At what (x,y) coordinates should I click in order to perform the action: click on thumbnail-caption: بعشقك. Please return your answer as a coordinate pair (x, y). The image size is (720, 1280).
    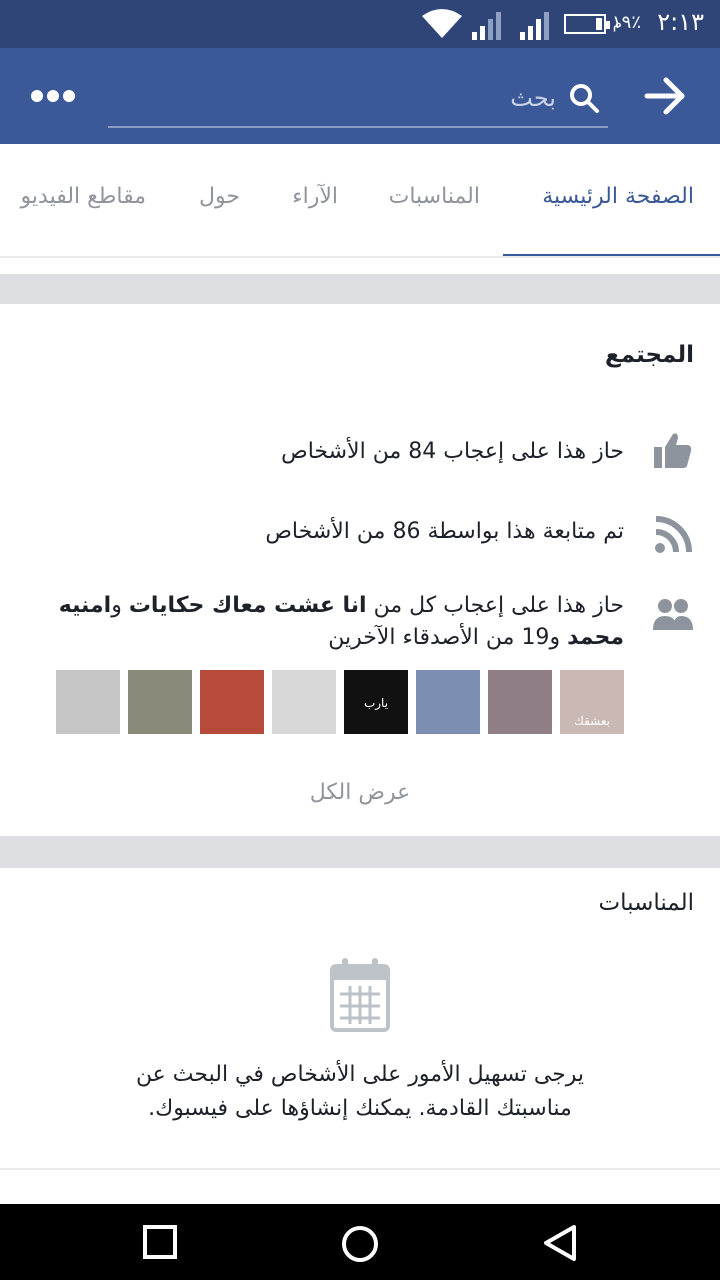
    Looking at the image, I should click on (592, 721).